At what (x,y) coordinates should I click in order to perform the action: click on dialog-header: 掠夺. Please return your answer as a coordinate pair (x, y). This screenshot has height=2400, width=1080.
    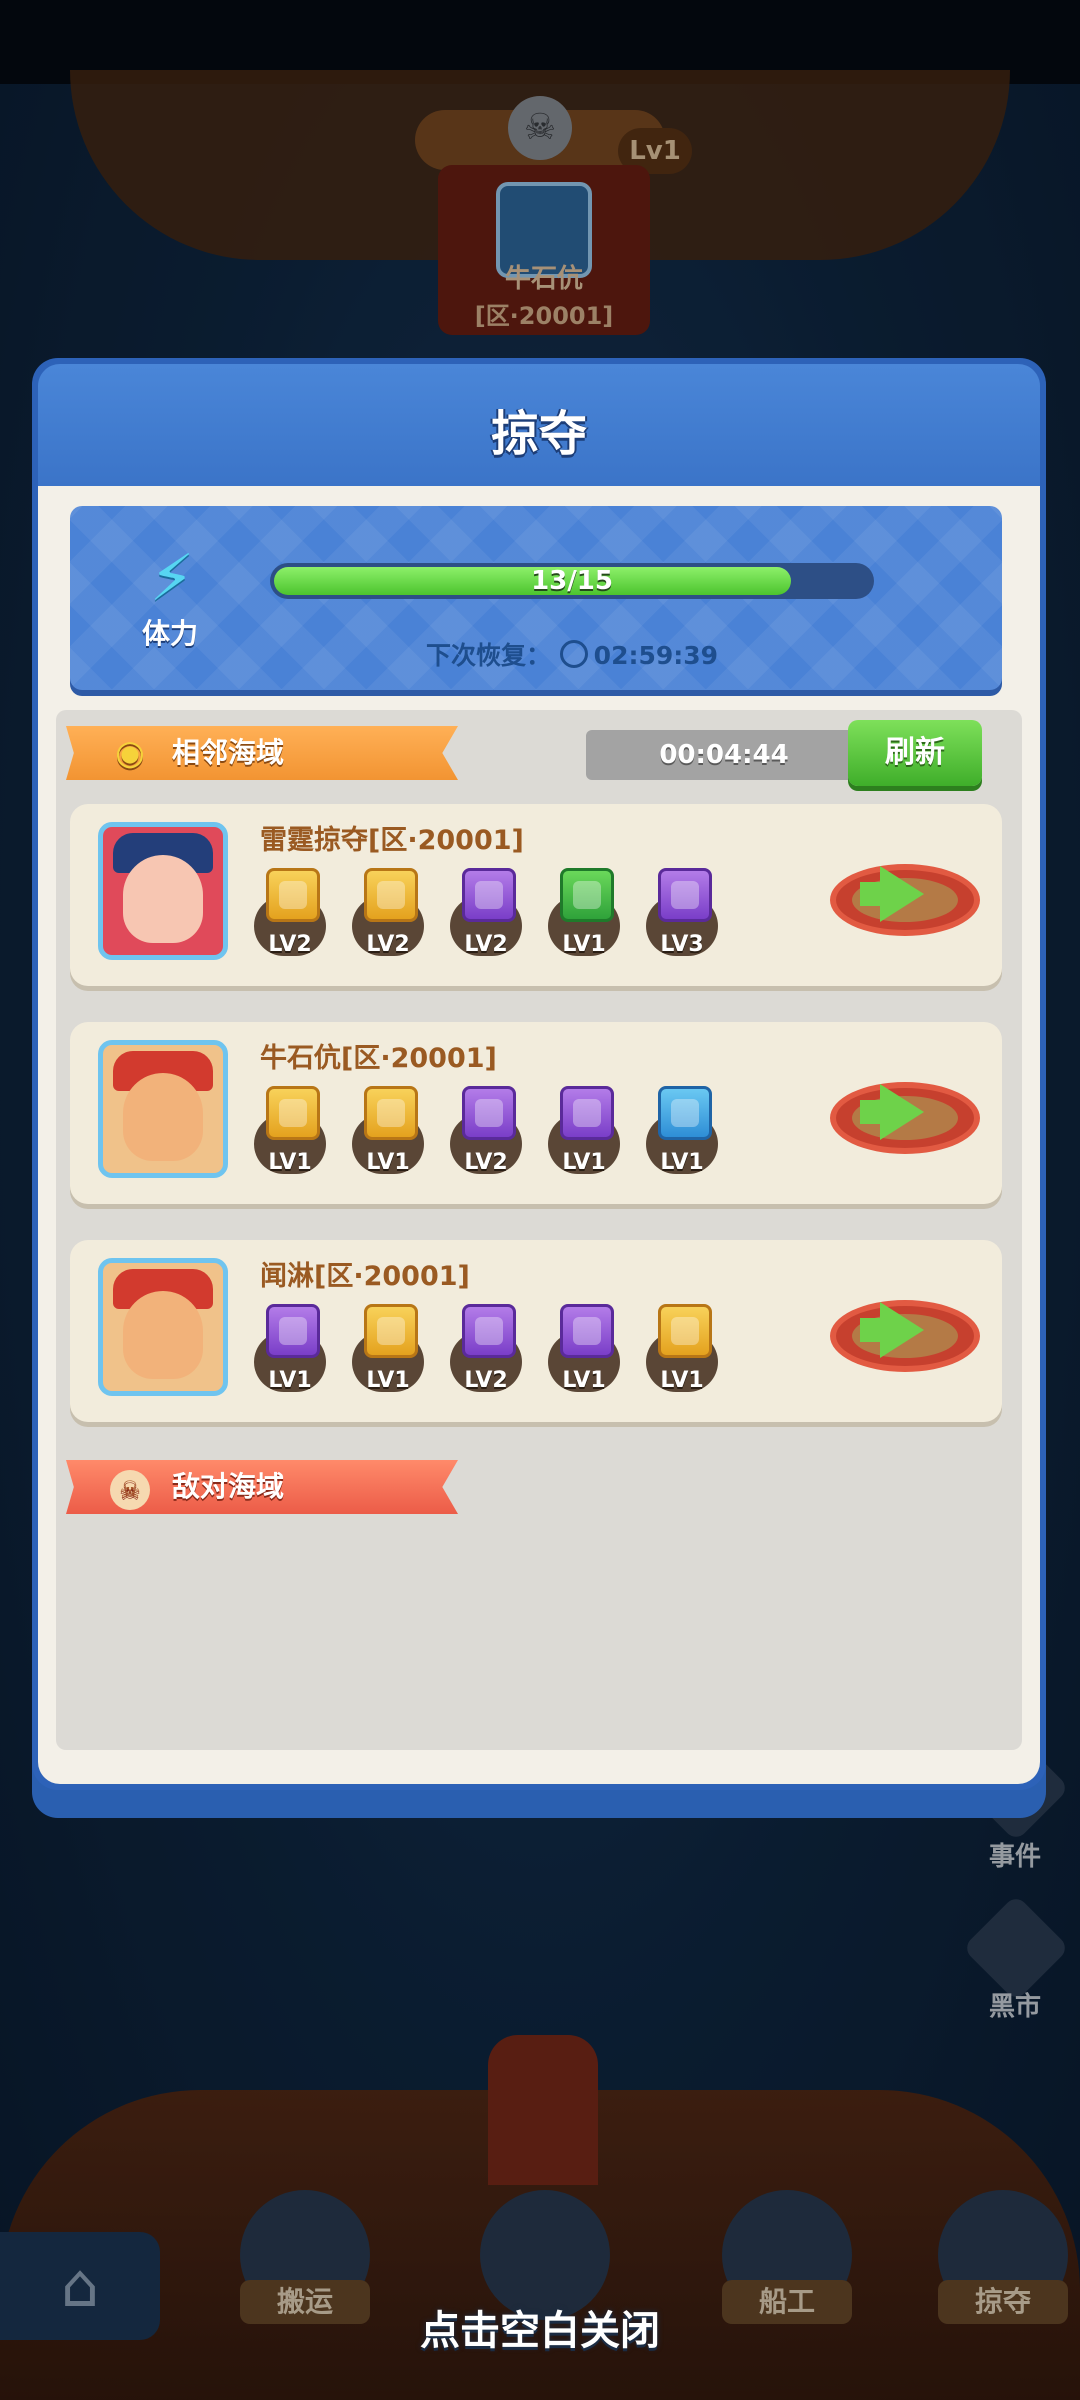
    Looking at the image, I should click on (539, 425).